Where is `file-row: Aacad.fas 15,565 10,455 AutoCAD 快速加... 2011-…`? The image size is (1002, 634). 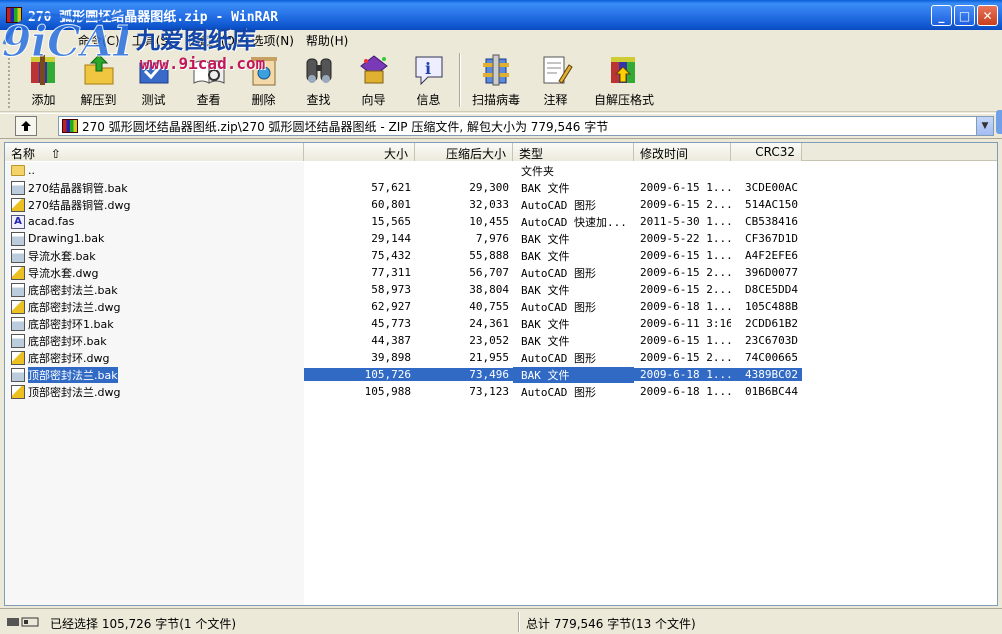
file-row: Aacad.fas 15,565 10,455 AutoCAD 快速加... 2011-… is located at coordinates (501, 221).